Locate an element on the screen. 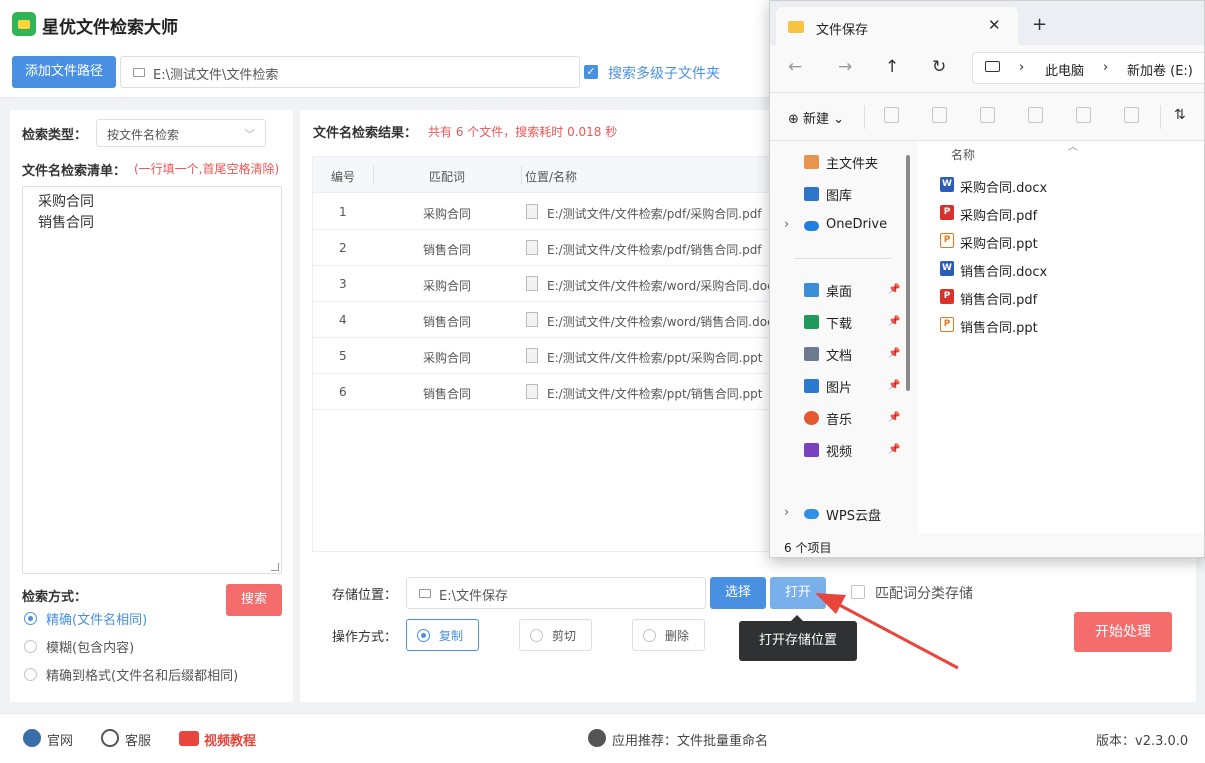 The image size is (1205, 763). annotation-arrow is located at coordinates (887, 631).